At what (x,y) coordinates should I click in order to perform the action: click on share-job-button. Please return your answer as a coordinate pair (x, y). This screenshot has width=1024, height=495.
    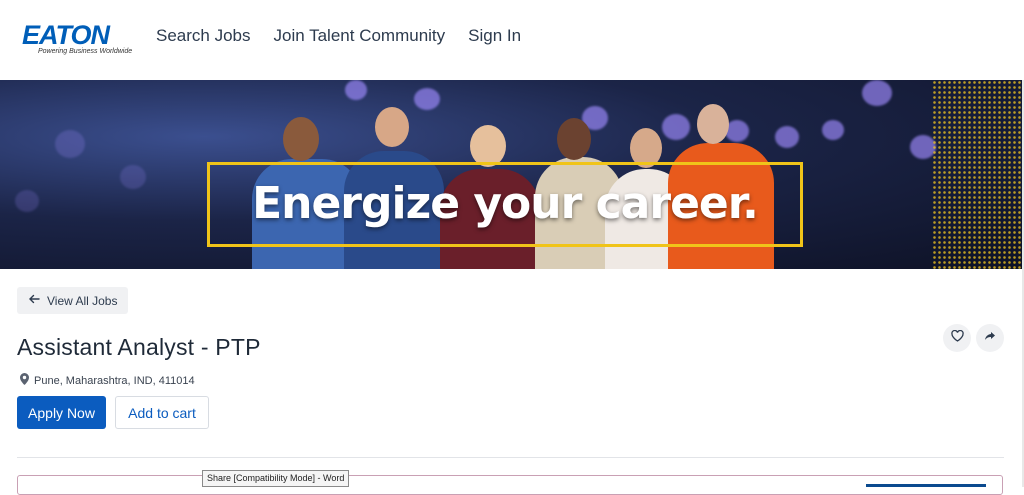
    Looking at the image, I should click on (990, 338).